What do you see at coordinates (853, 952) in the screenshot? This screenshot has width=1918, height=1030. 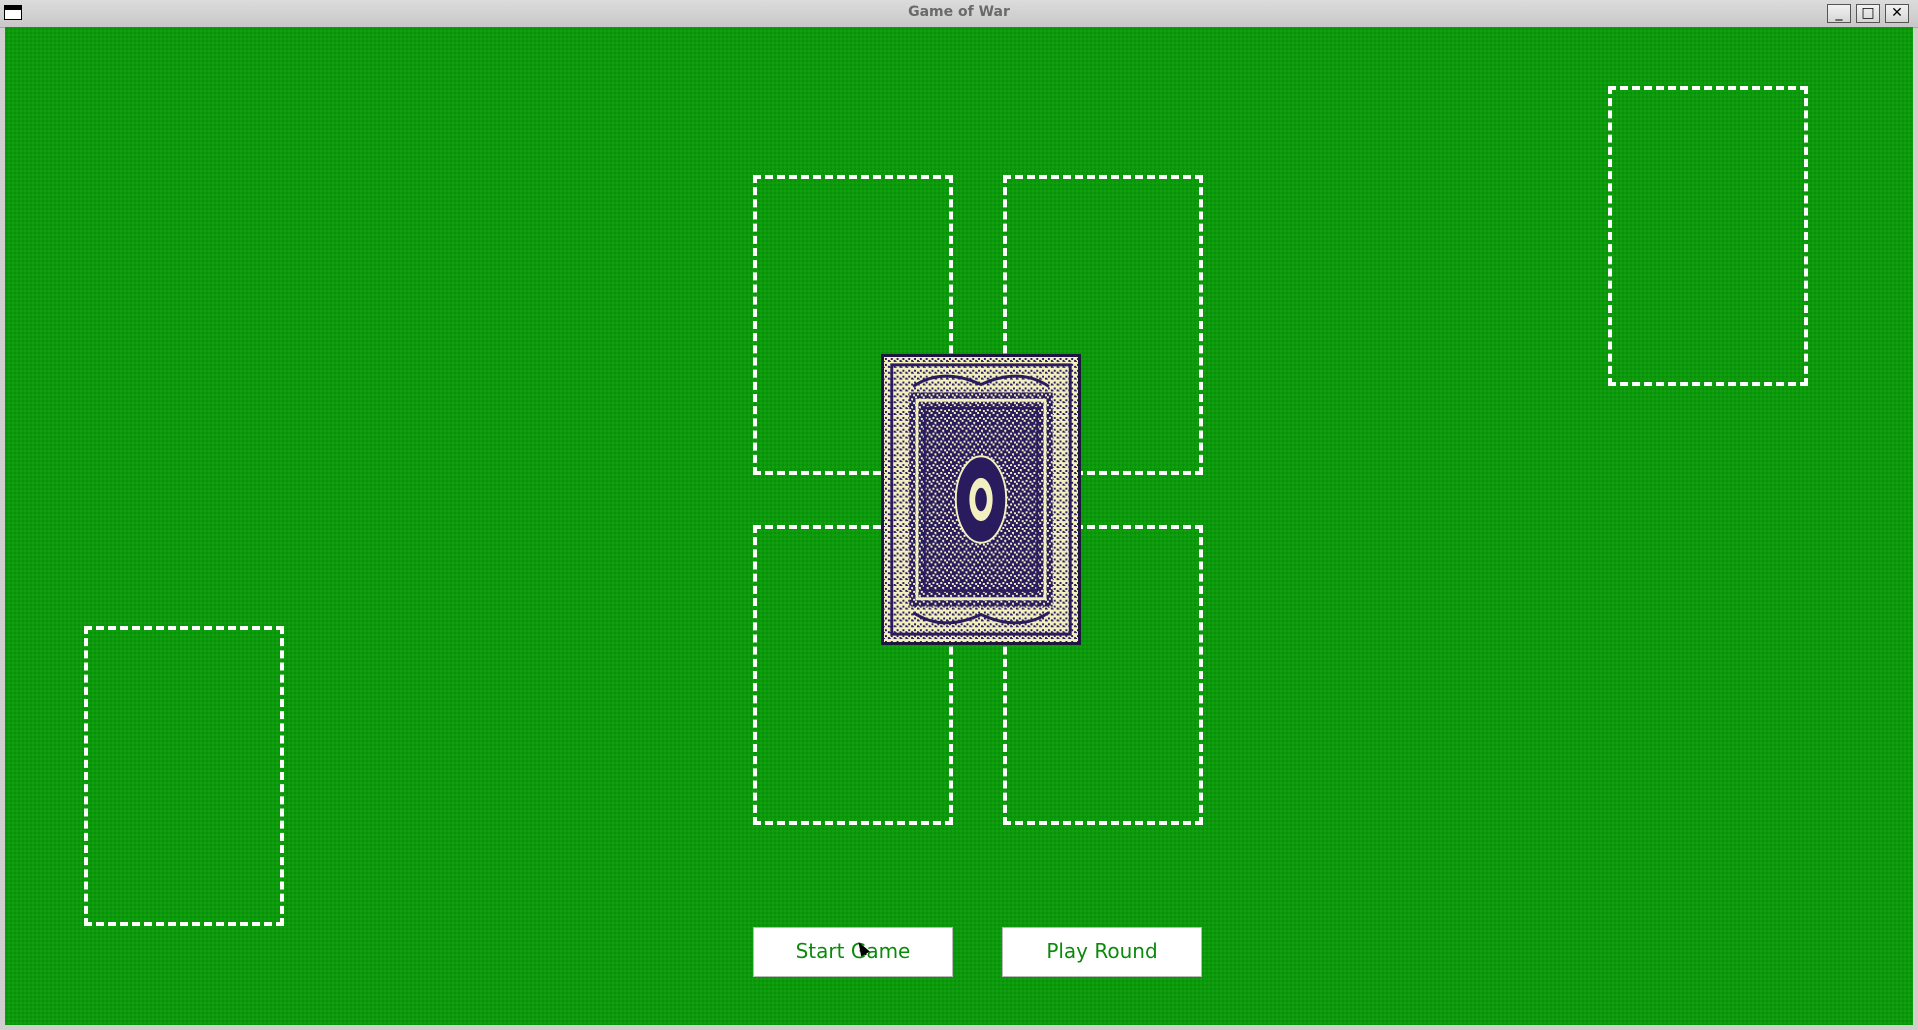 I see `start-game-button: Start Game` at bounding box center [853, 952].